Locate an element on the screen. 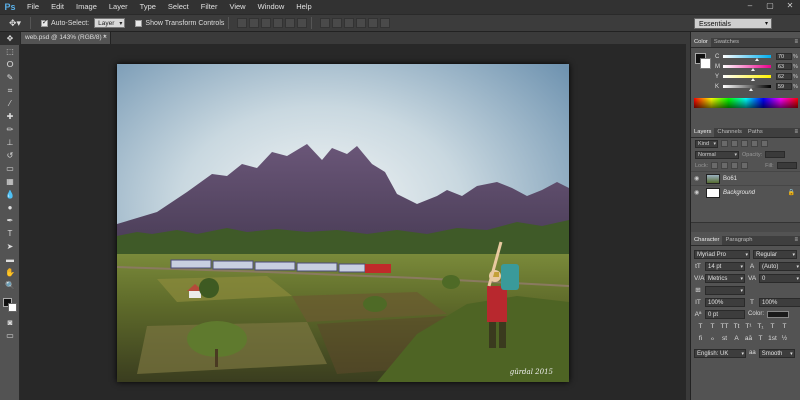  path-select-icon: ➤ is located at coordinates (10, 246).